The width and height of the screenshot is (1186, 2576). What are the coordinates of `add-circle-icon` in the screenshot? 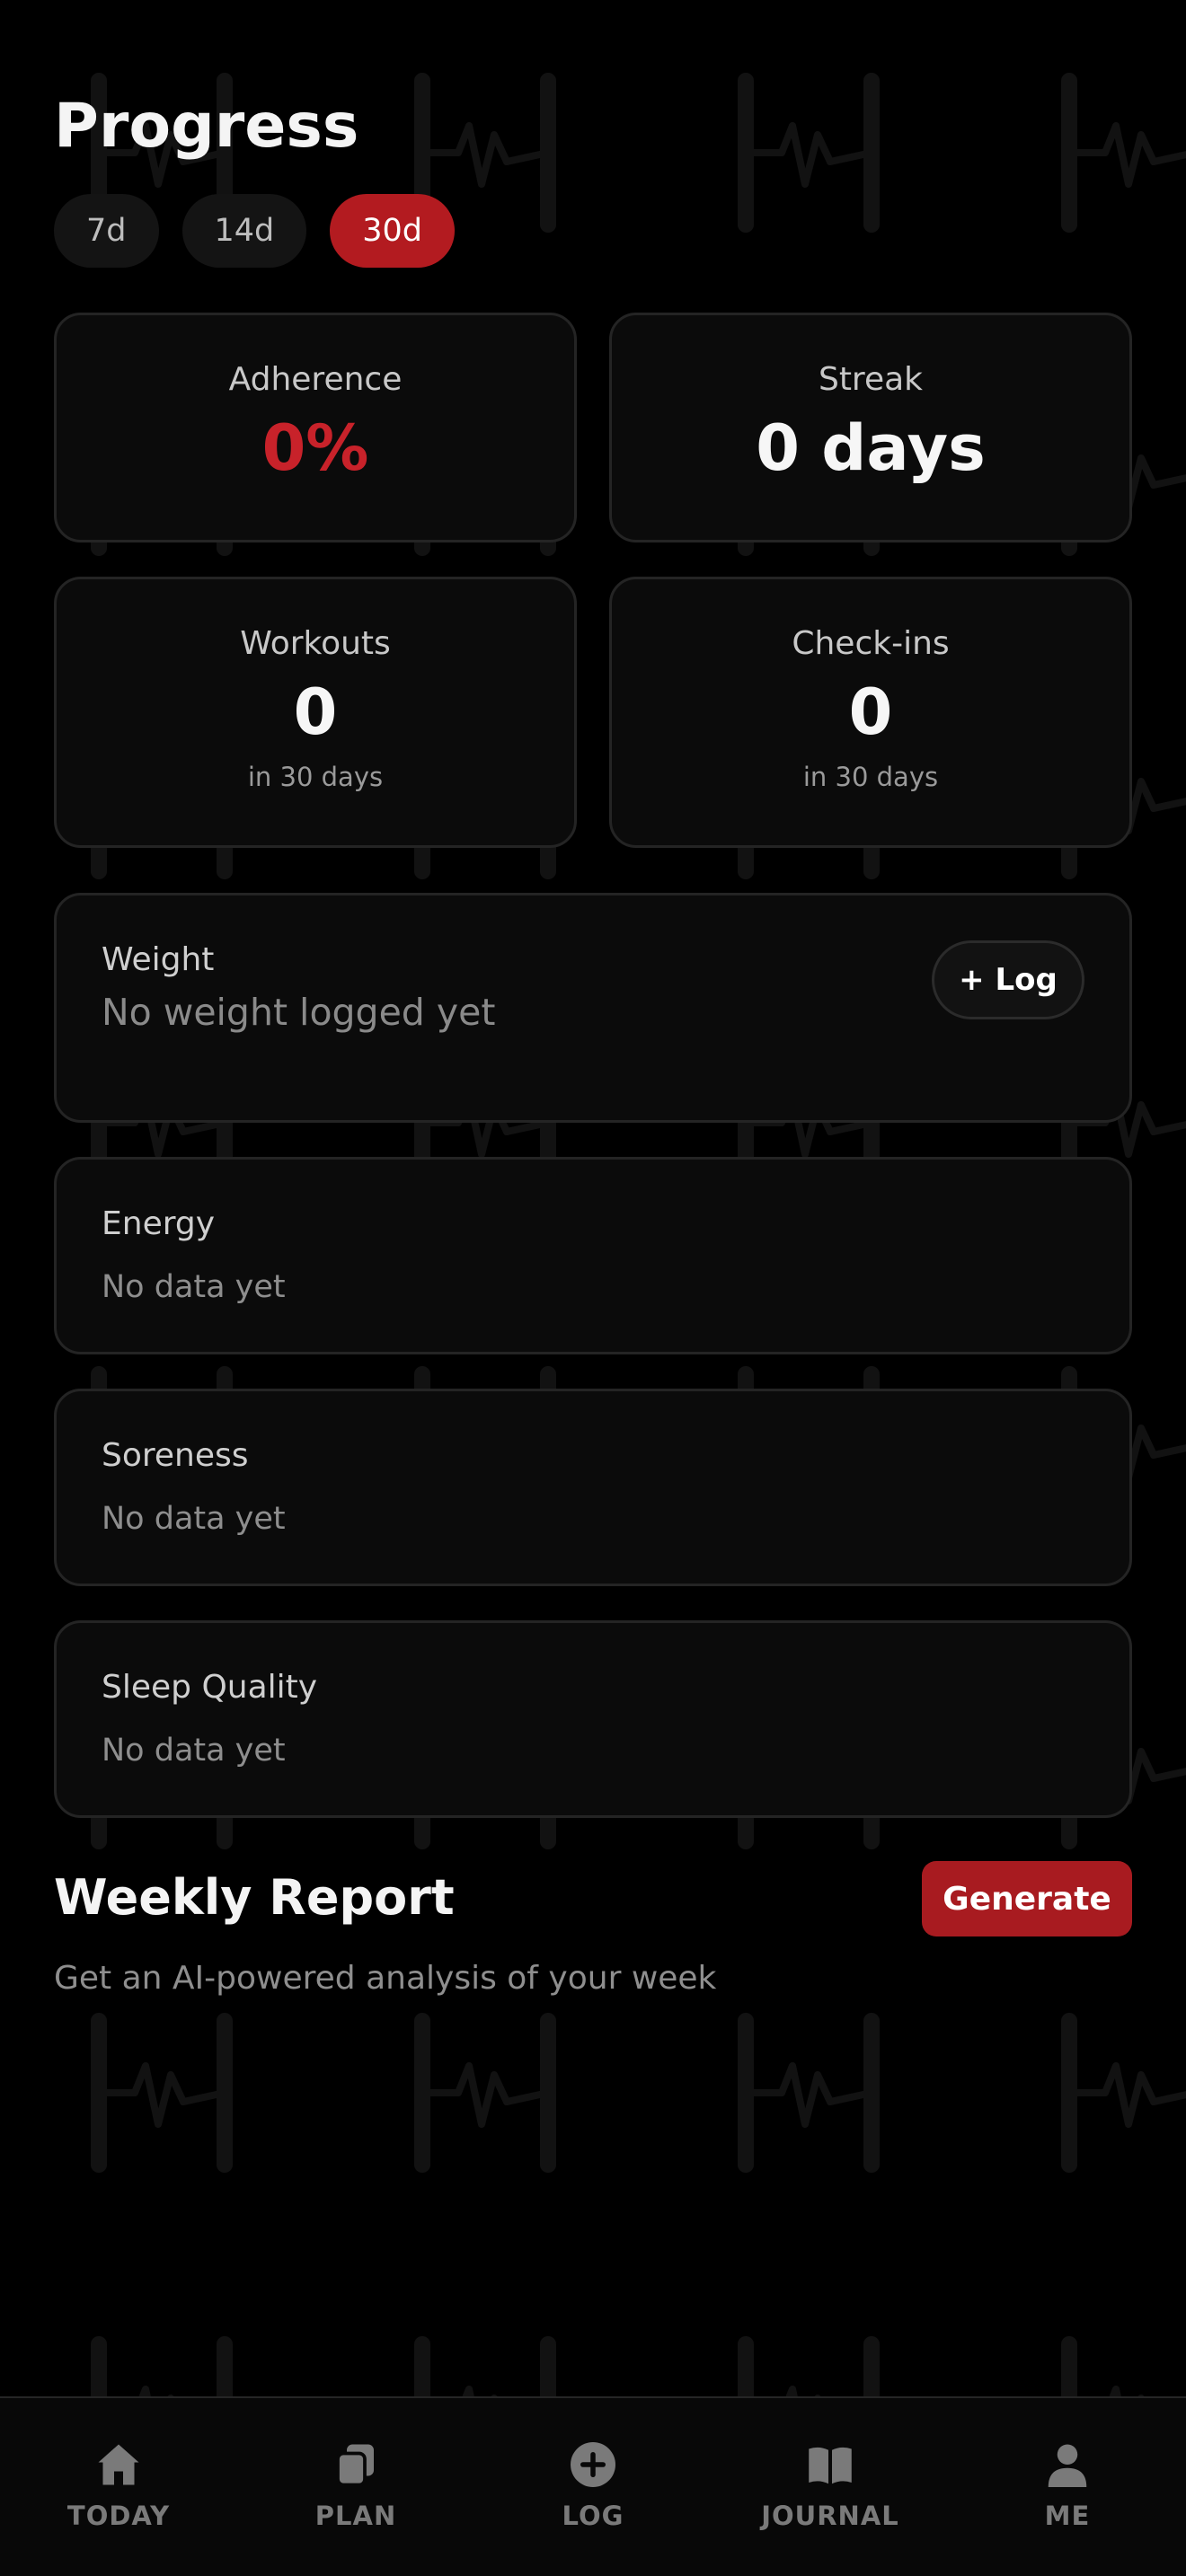 It's located at (593, 2464).